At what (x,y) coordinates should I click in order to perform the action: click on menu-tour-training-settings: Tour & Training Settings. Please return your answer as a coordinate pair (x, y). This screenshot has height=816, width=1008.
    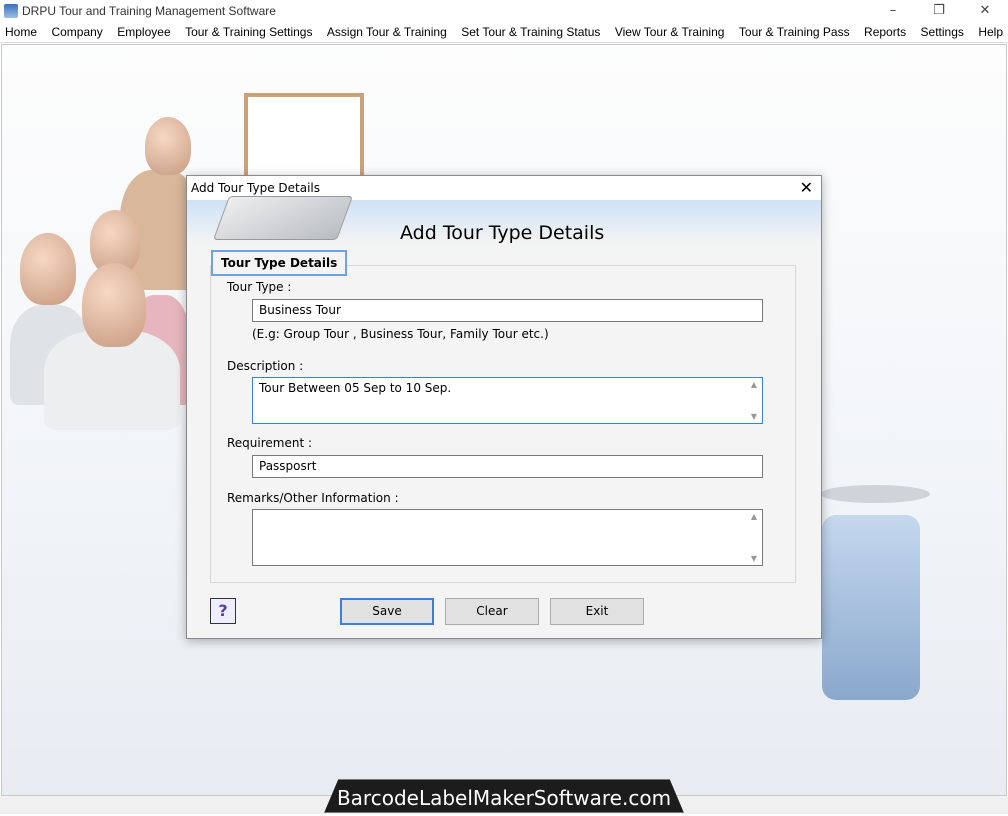
    Looking at the image, I should click on (248, 32).